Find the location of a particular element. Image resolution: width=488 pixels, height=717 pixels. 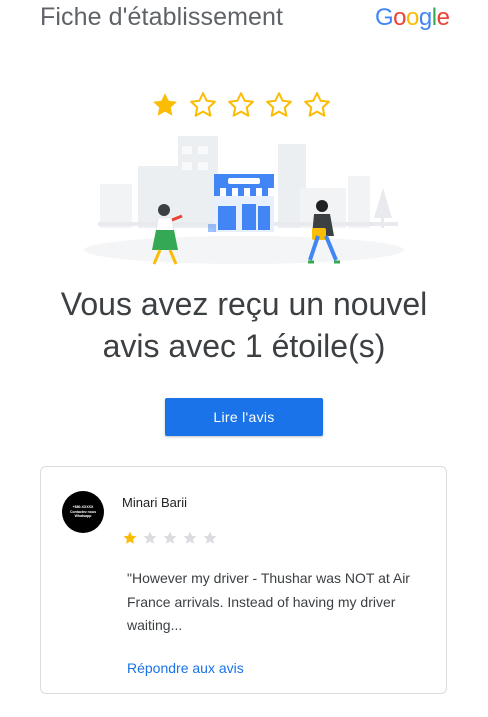

storefront-illustration is located at coordinates (244, 200).